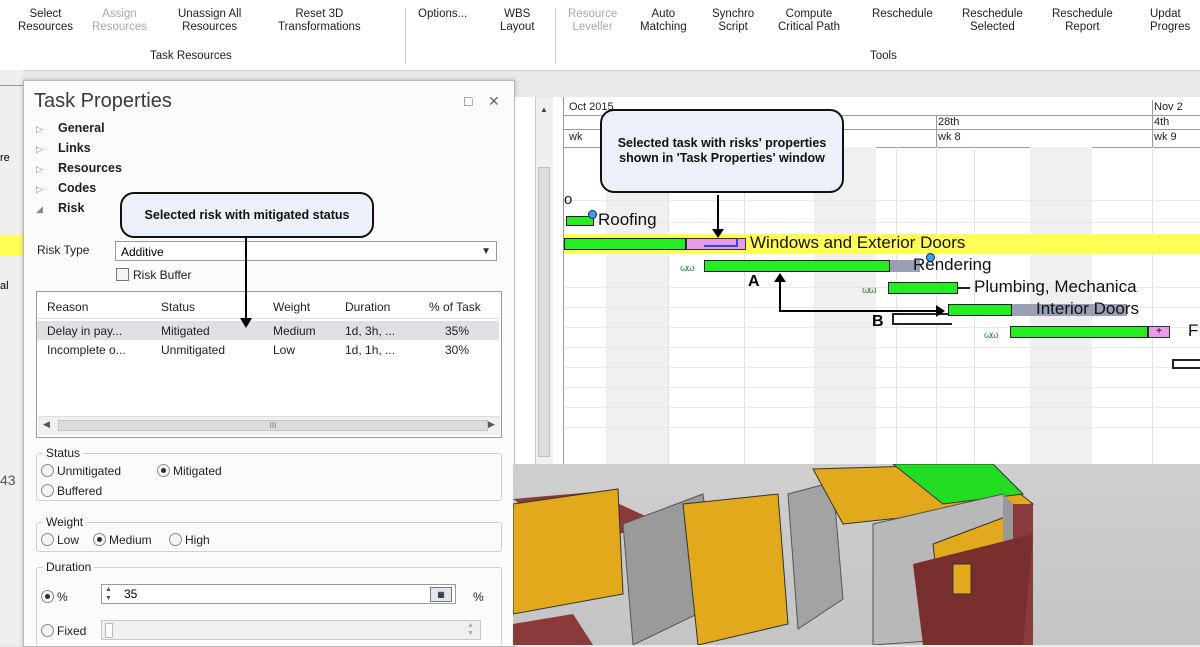 The image size is (1200, 647). What do you see at coordinates (1079, 332) in the screenshot?
I see `task-bar-f` at bounding box center [1079, 332].